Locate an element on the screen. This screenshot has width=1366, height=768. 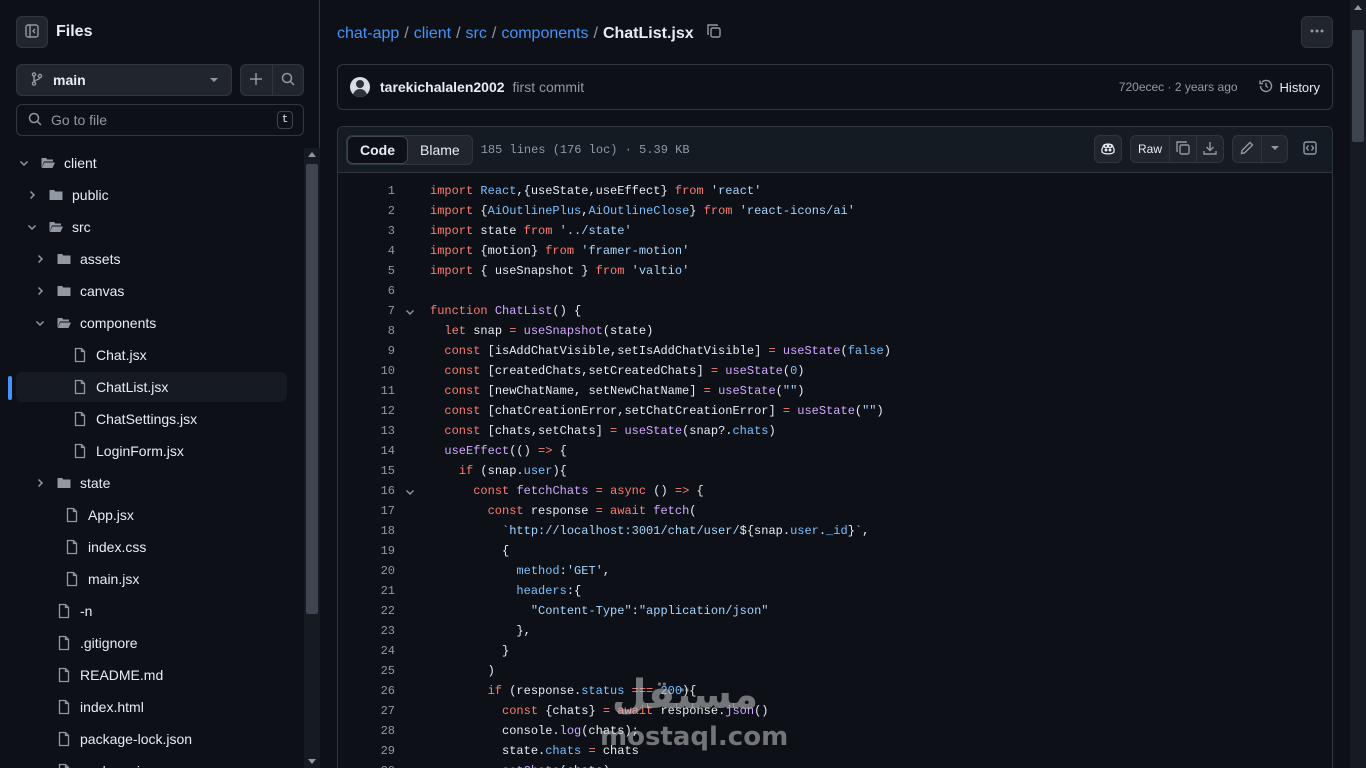
edit-dropdown-button is located at coordinates (1274, 149).